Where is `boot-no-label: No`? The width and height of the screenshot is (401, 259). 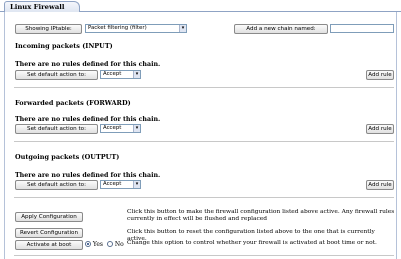
boot-no-label: No is located at coordinates (119, 244).